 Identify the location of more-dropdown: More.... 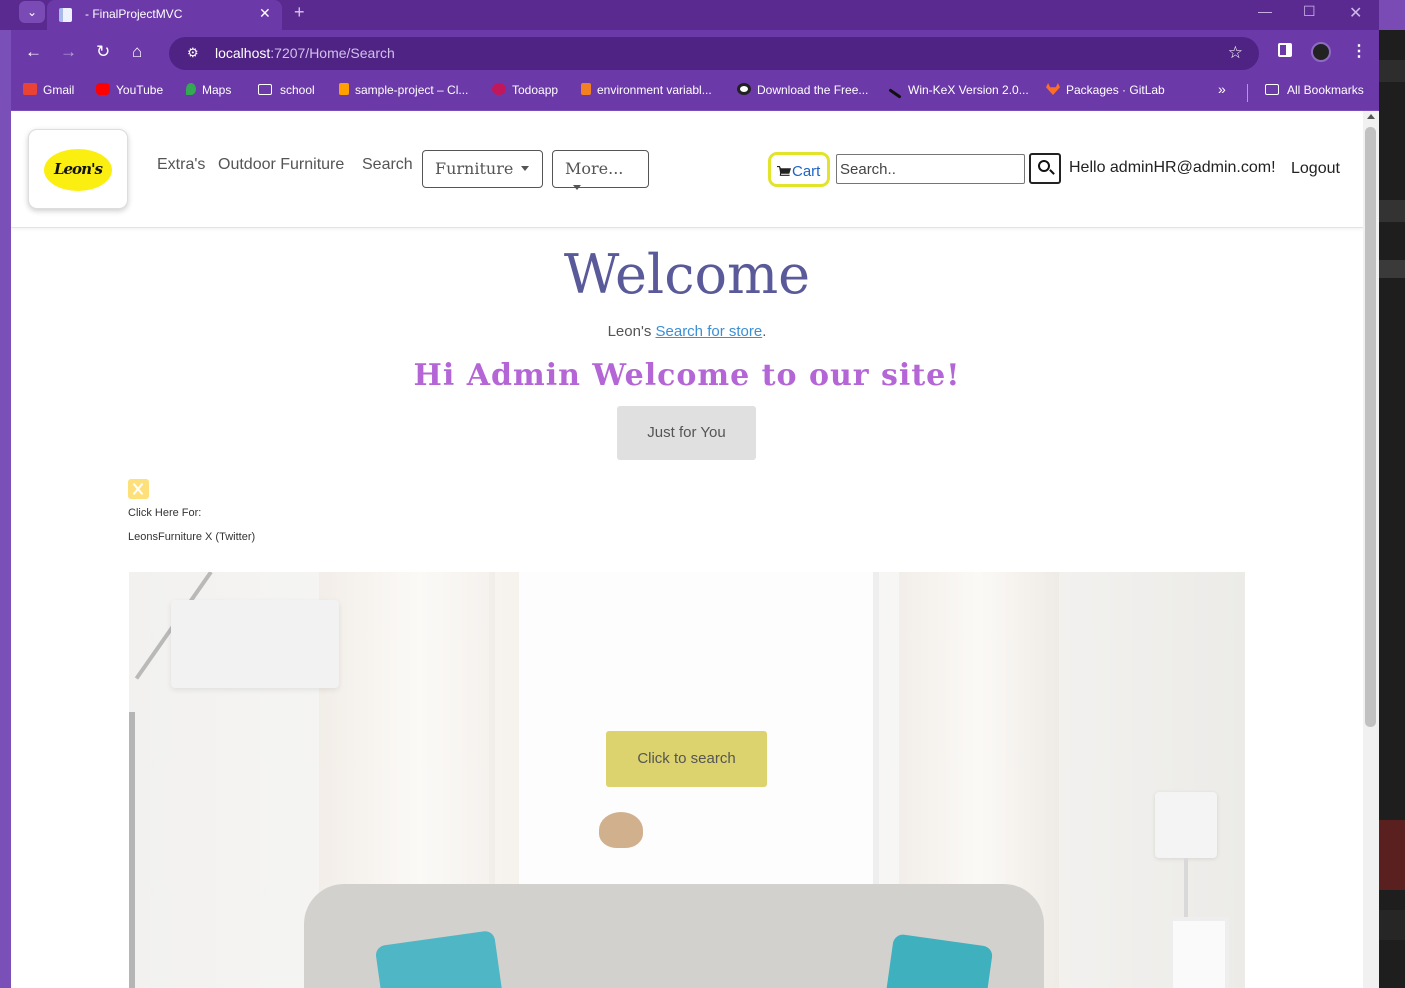
(600, 170).